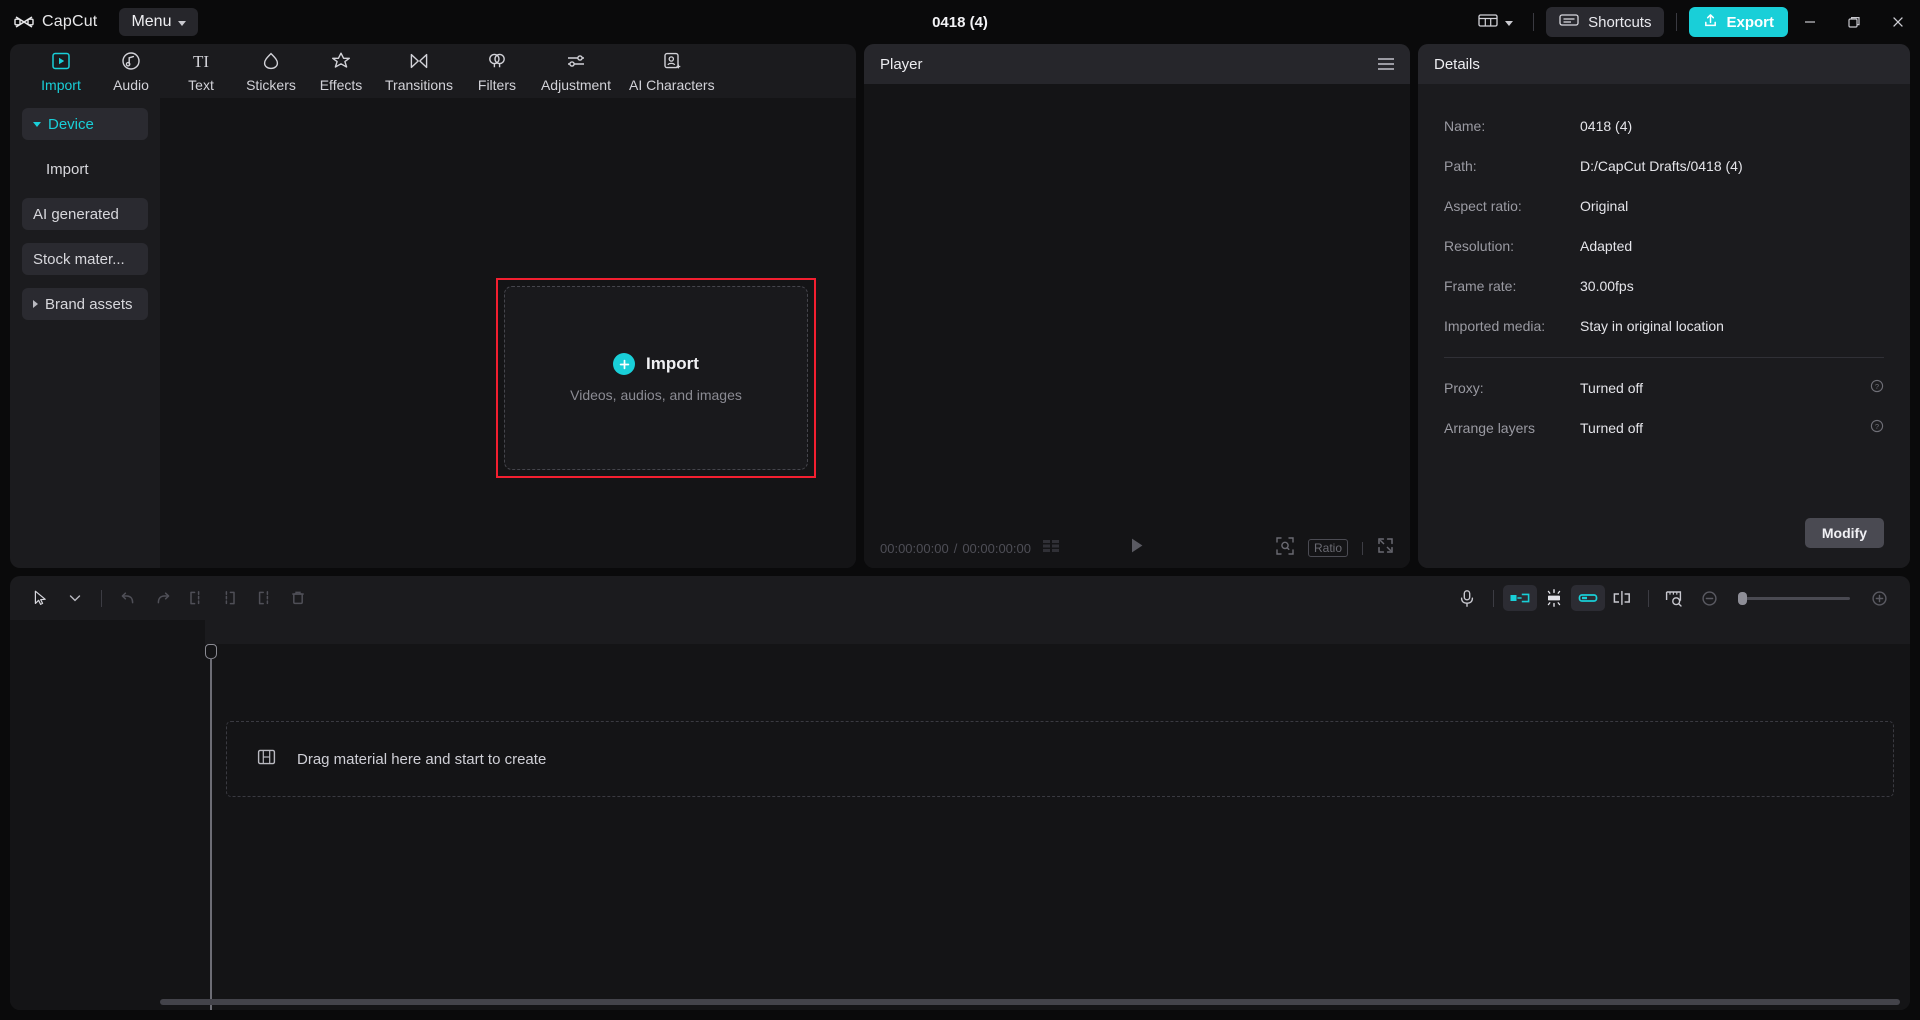 The width and height of the screenshot is (1920, 1020). Describe the element at coordinates (1480, 286) in the screenshot. I see `details-key: Frame rate:` at that location.